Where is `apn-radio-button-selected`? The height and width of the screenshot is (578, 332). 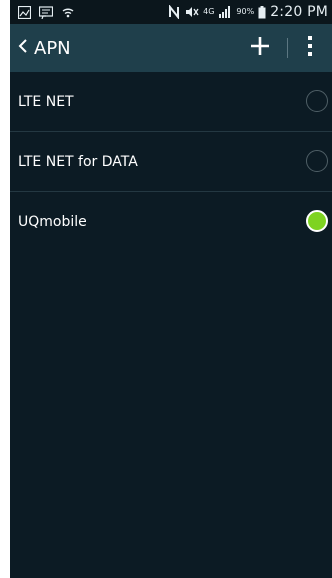 apn-radio-button-selected is located at coordinates (317, 220).